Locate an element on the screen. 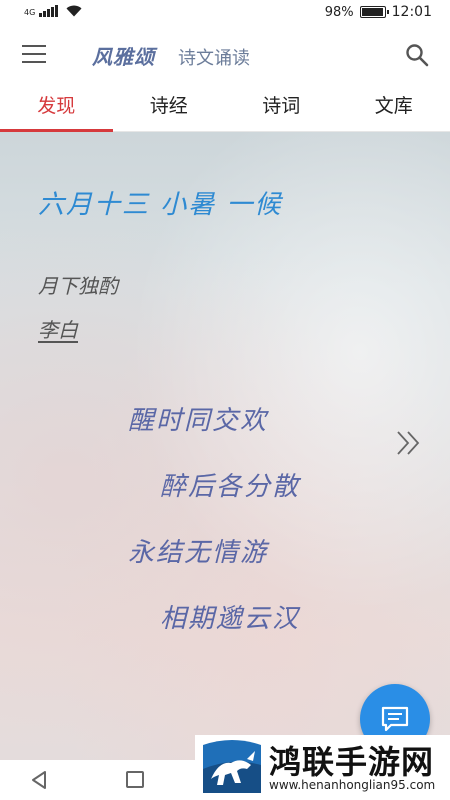  poem-verse: 永结无情游 is located at coordinates (198, 553).